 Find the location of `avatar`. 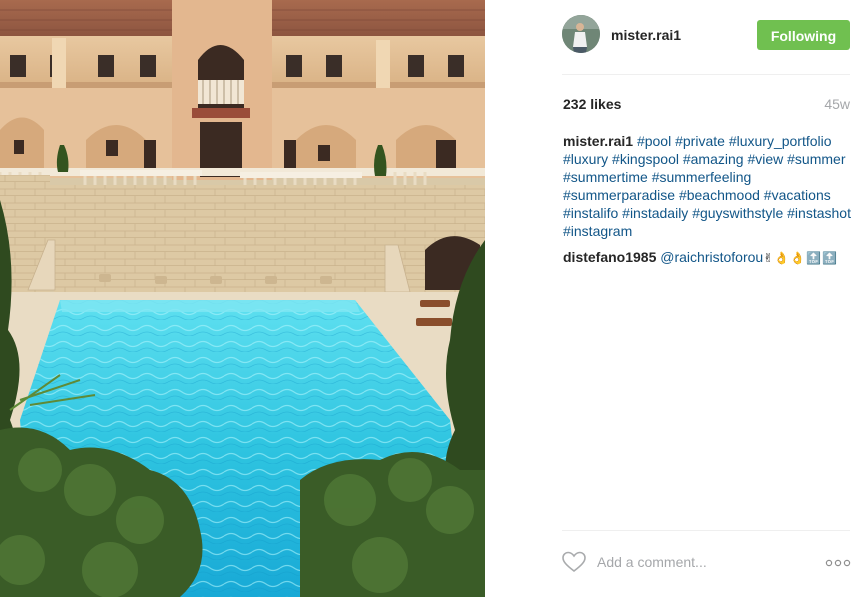

avatar is located at coordinates (581, 34).